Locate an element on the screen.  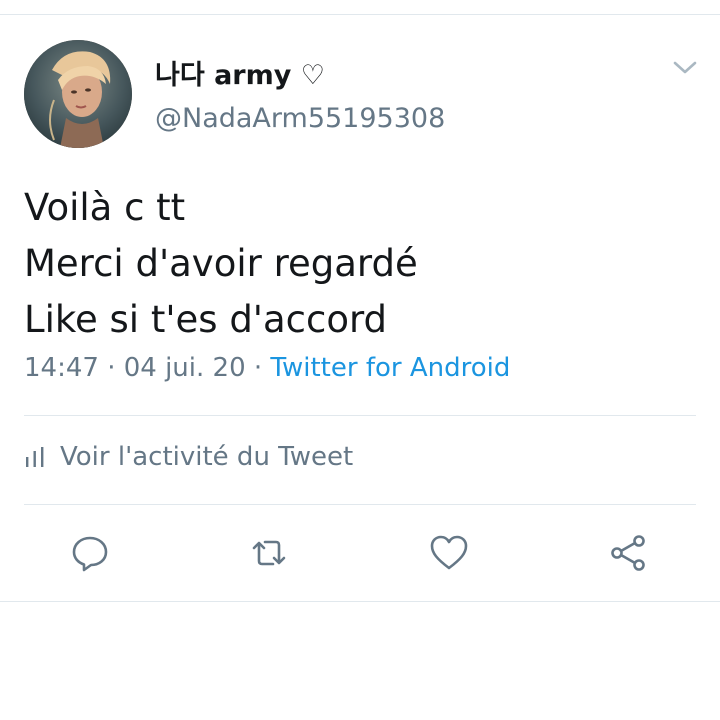
retweet-icon is located at coordinates (269, 553).